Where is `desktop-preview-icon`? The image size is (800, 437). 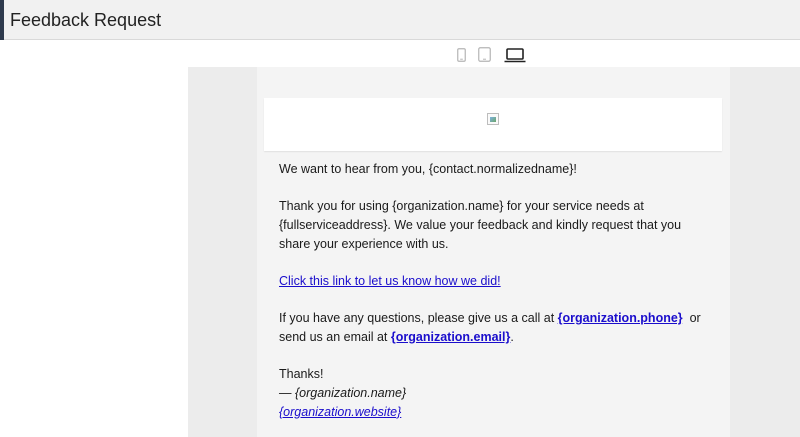
desktop-preview-icon is located at coordinates (515, 55).